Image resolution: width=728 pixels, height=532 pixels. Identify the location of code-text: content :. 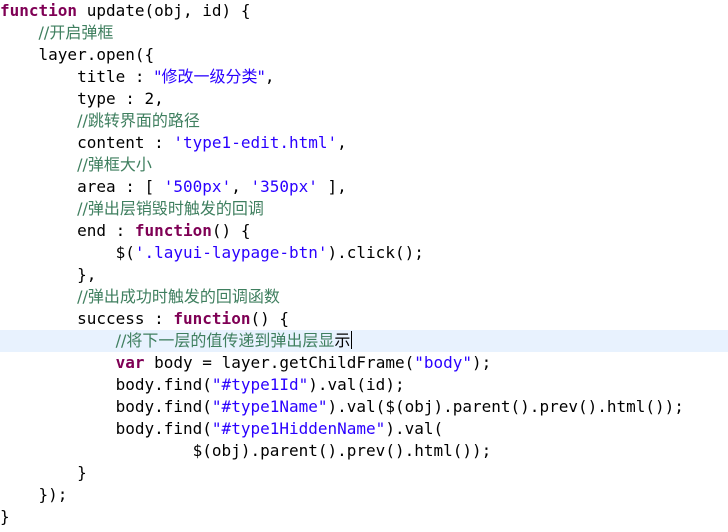
(125, 142).